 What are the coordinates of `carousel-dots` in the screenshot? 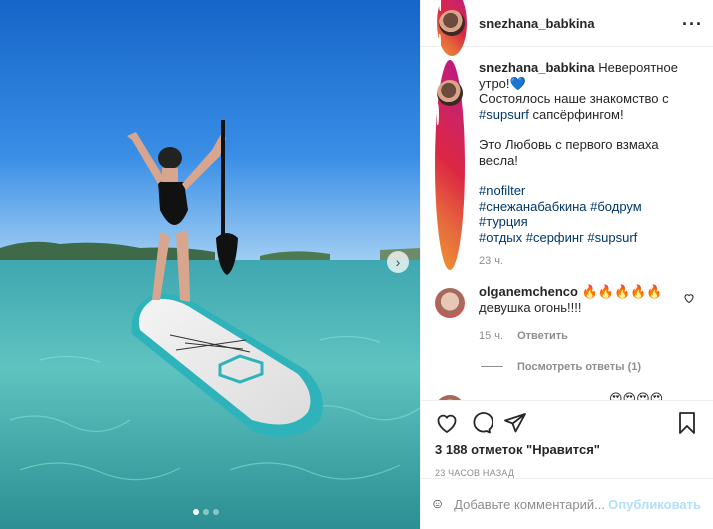 It's located at (206, 512).